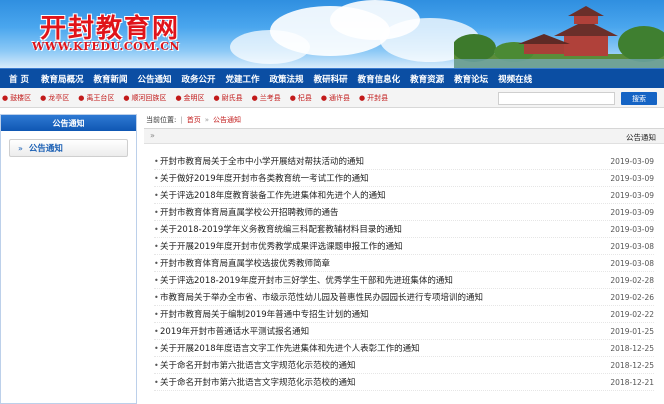  I want to click on nav-announcements: 公告通知, so click(155, 79).